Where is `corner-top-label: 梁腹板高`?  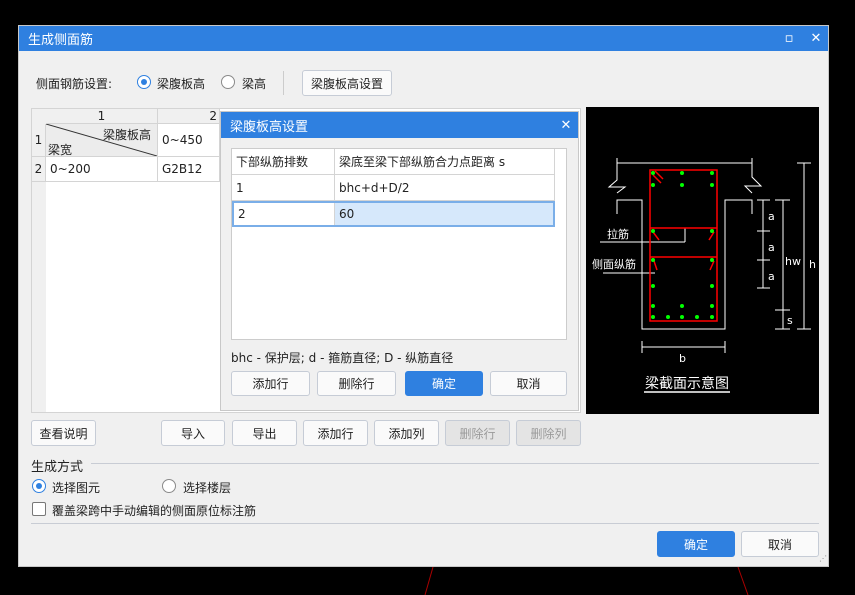 corner-top-label: 梁腹板高 is located at coordinates (126, 135).